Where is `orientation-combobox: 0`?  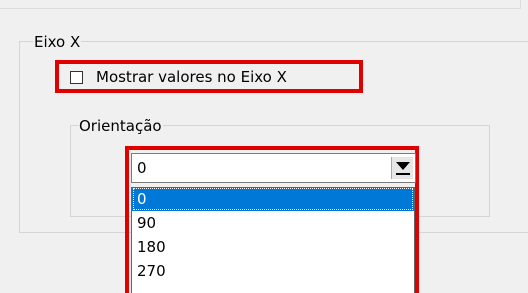 orientation-combobox: 0 is located at coordinates (273, 168).